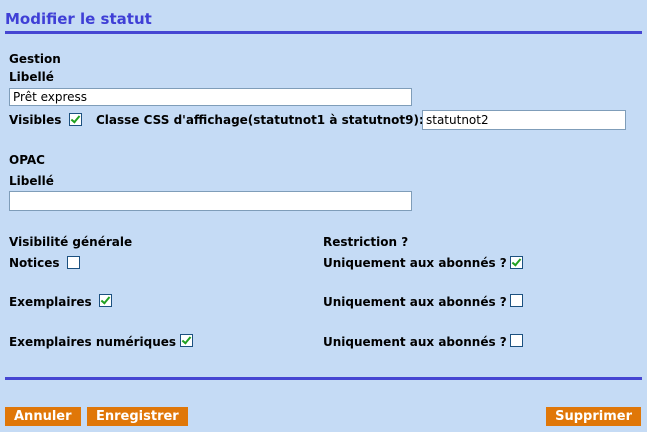  What do you see at coordinates (186, 340) in the screenshot?
I see `exemplaires-numeriques-checkbox` at bounding box center [186, 340].